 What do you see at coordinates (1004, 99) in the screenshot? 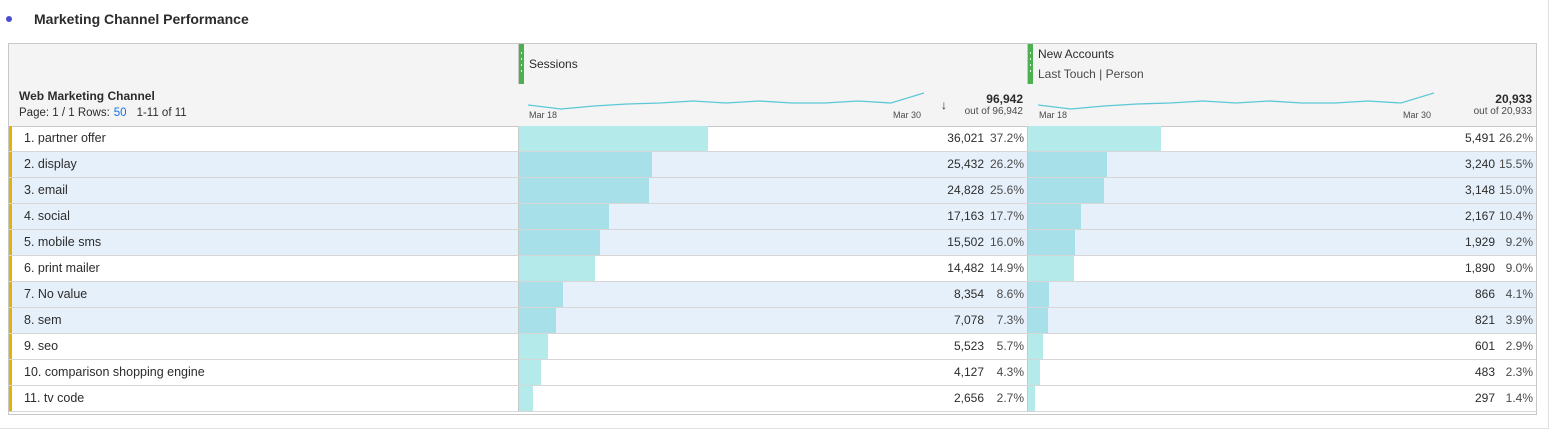
I see `sessions-total-value: 96,942` at bounding box center [1004, 99].